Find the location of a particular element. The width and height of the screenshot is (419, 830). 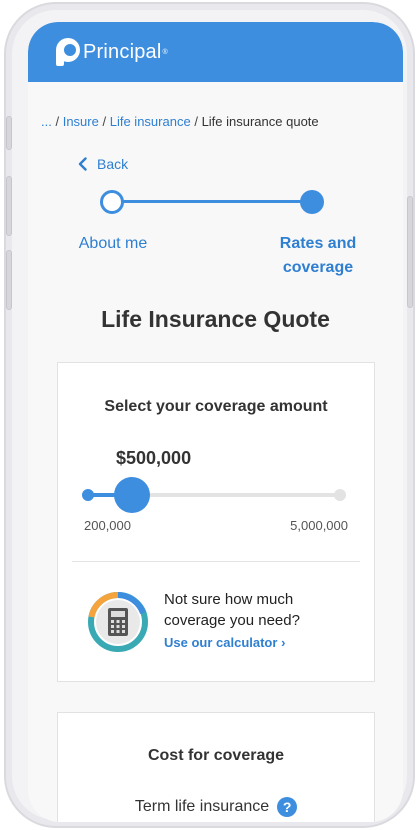

term-row: Term life insurance ? is located at coordinates (216, 807).